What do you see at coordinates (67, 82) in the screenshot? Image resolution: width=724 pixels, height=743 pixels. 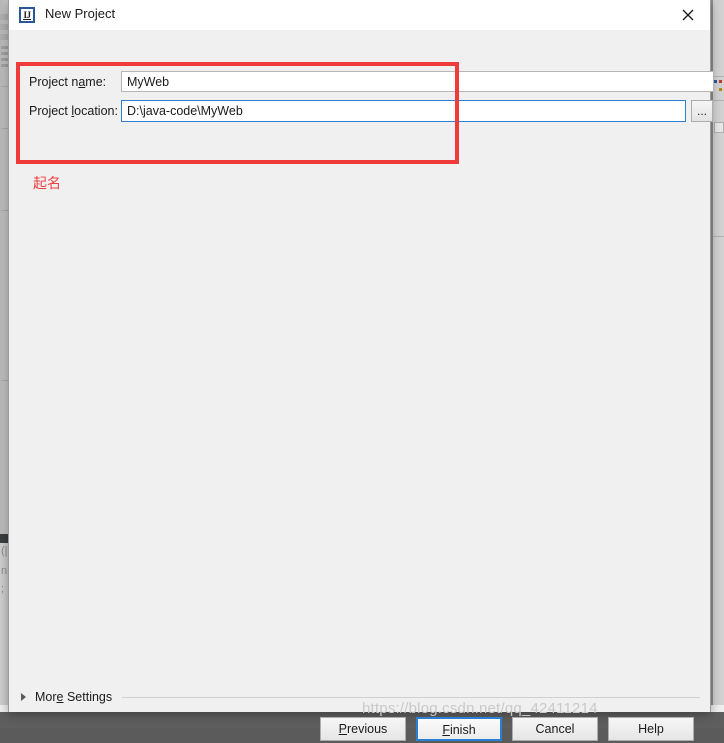 I see `project-name-label: Project name:` at bounding box center [67, 82].